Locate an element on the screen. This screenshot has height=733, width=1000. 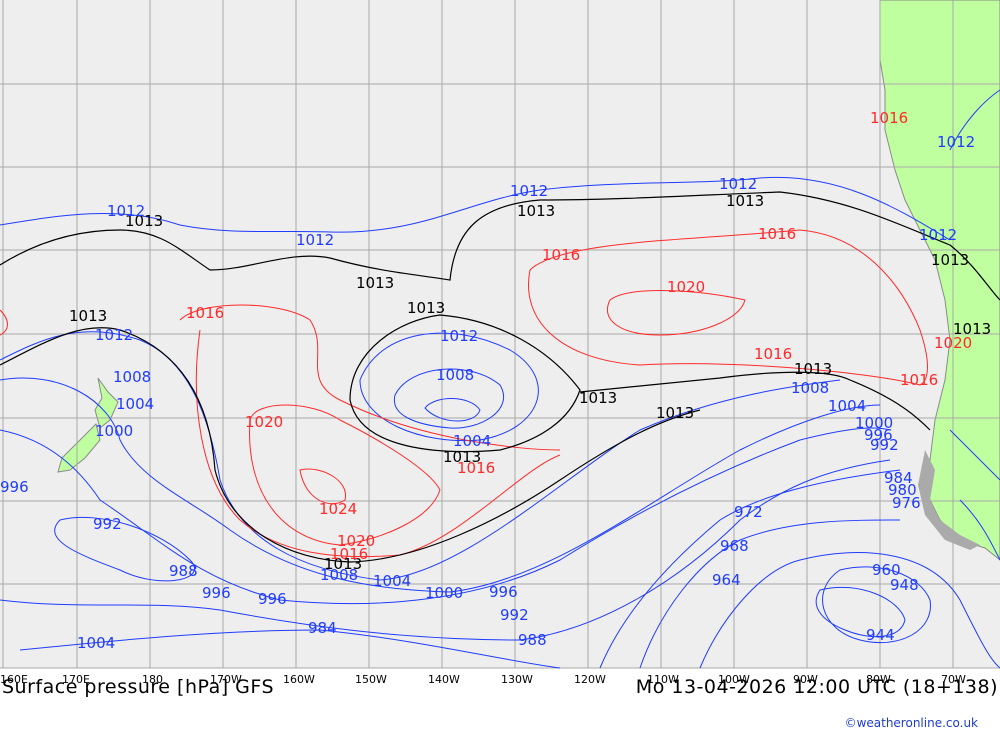
lon-tick: 140W is located at coordinates (444, 679).